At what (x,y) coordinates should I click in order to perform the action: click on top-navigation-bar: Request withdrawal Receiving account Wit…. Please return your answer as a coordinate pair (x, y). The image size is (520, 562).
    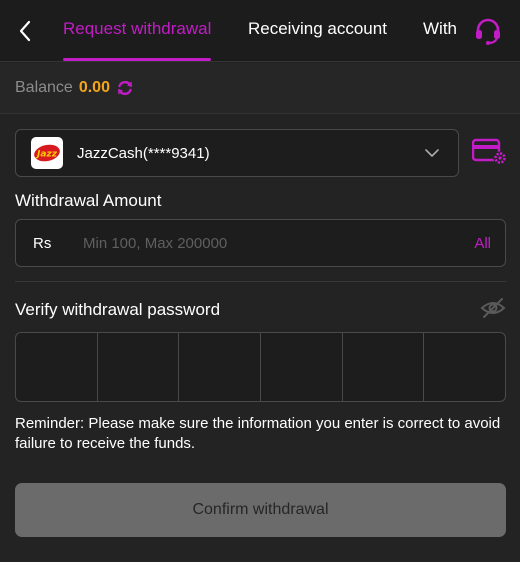
    Looking at the image, I should click on (260, 31).